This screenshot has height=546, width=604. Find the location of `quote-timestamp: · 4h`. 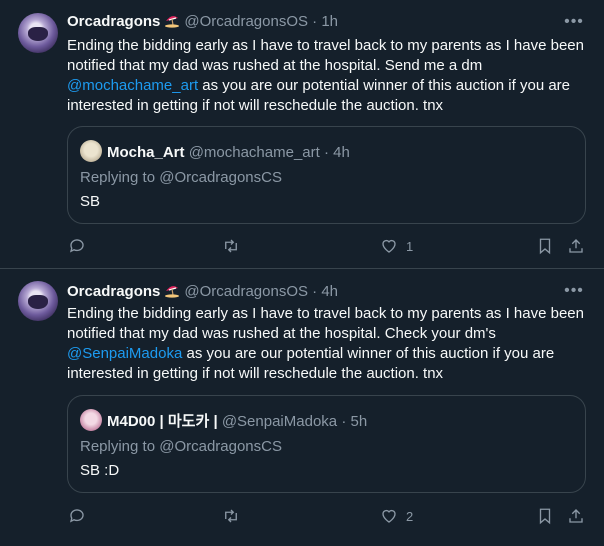

quote-timestamp: · 4h is located at coordinates (337, 152).